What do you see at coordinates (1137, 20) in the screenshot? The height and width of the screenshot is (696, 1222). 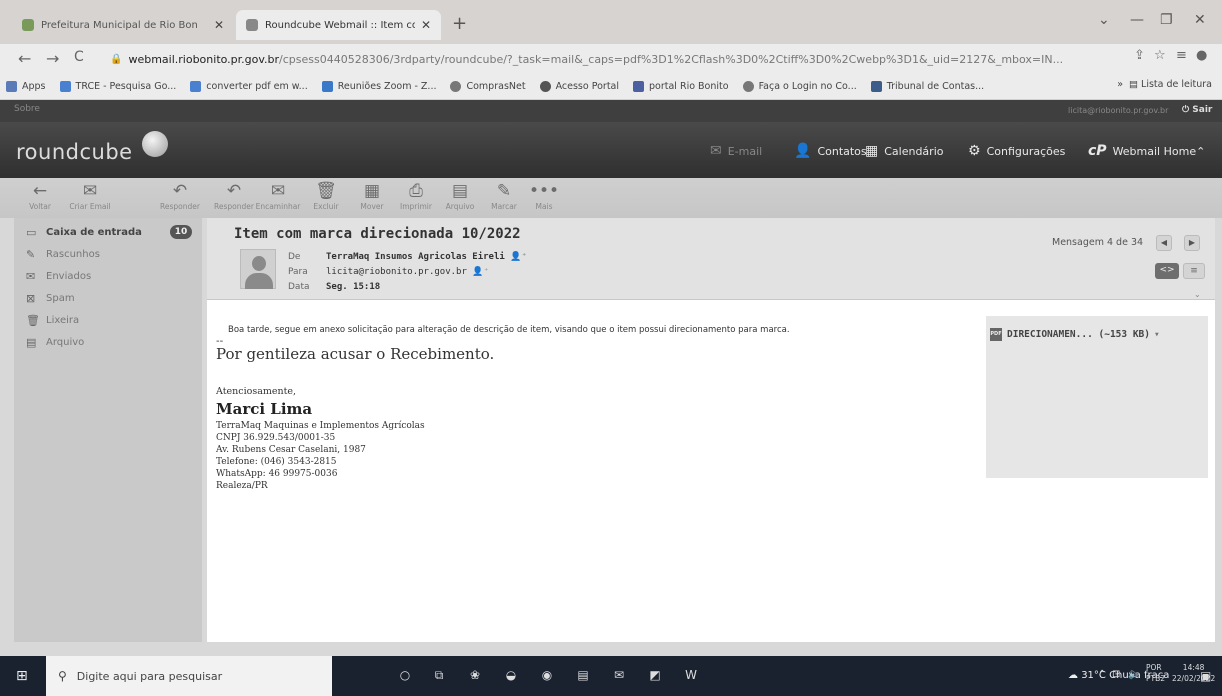 I see `minimize-button: —` at bounding box center [1137, 20].